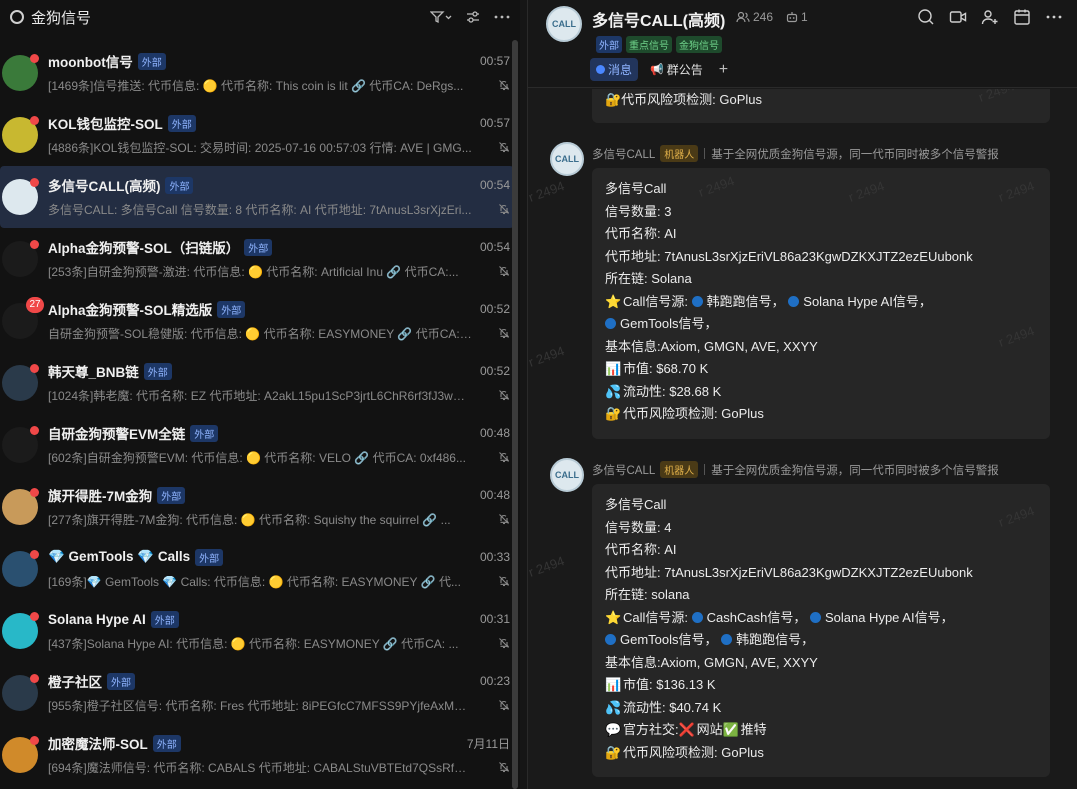 The height and width of the screenshot is (789, 1077). Describe the element at coordinates (61, 18) in the screenshot. I see `panel-title: 金狗信号` at that location.